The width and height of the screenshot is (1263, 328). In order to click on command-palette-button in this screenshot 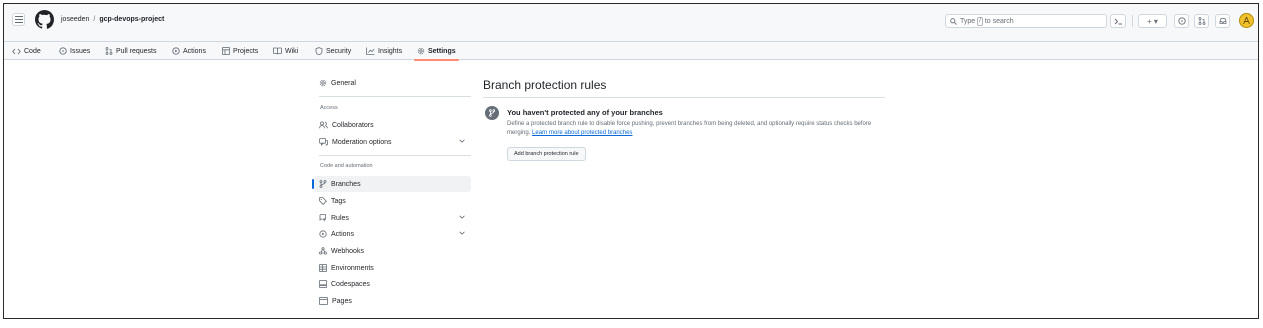, I will do `click(1118, 21)`.